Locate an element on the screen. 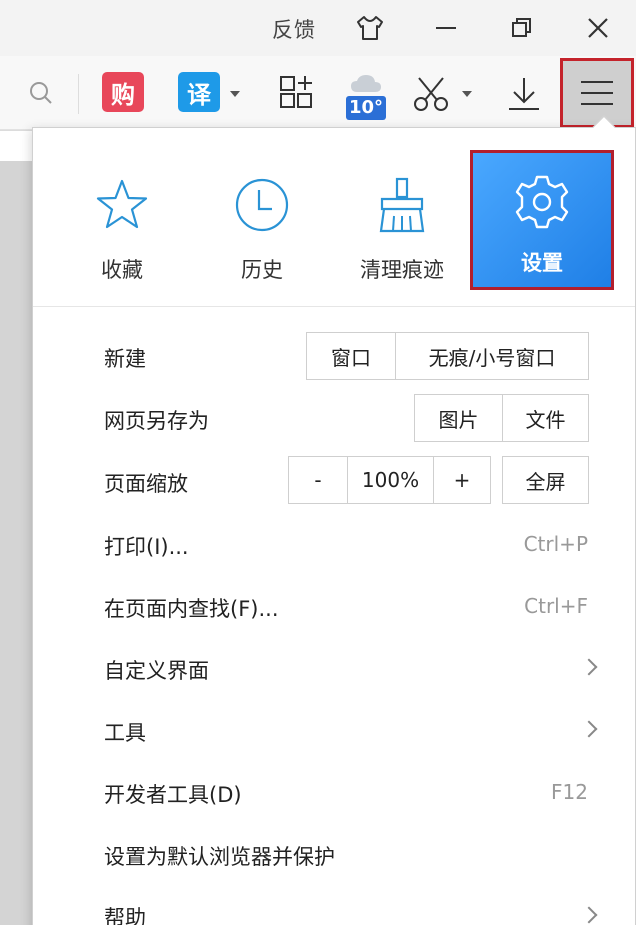 Image resolution: width=636 pixels, height=925 pixels. shop-button: 购 is located at coordinates (123, 92).